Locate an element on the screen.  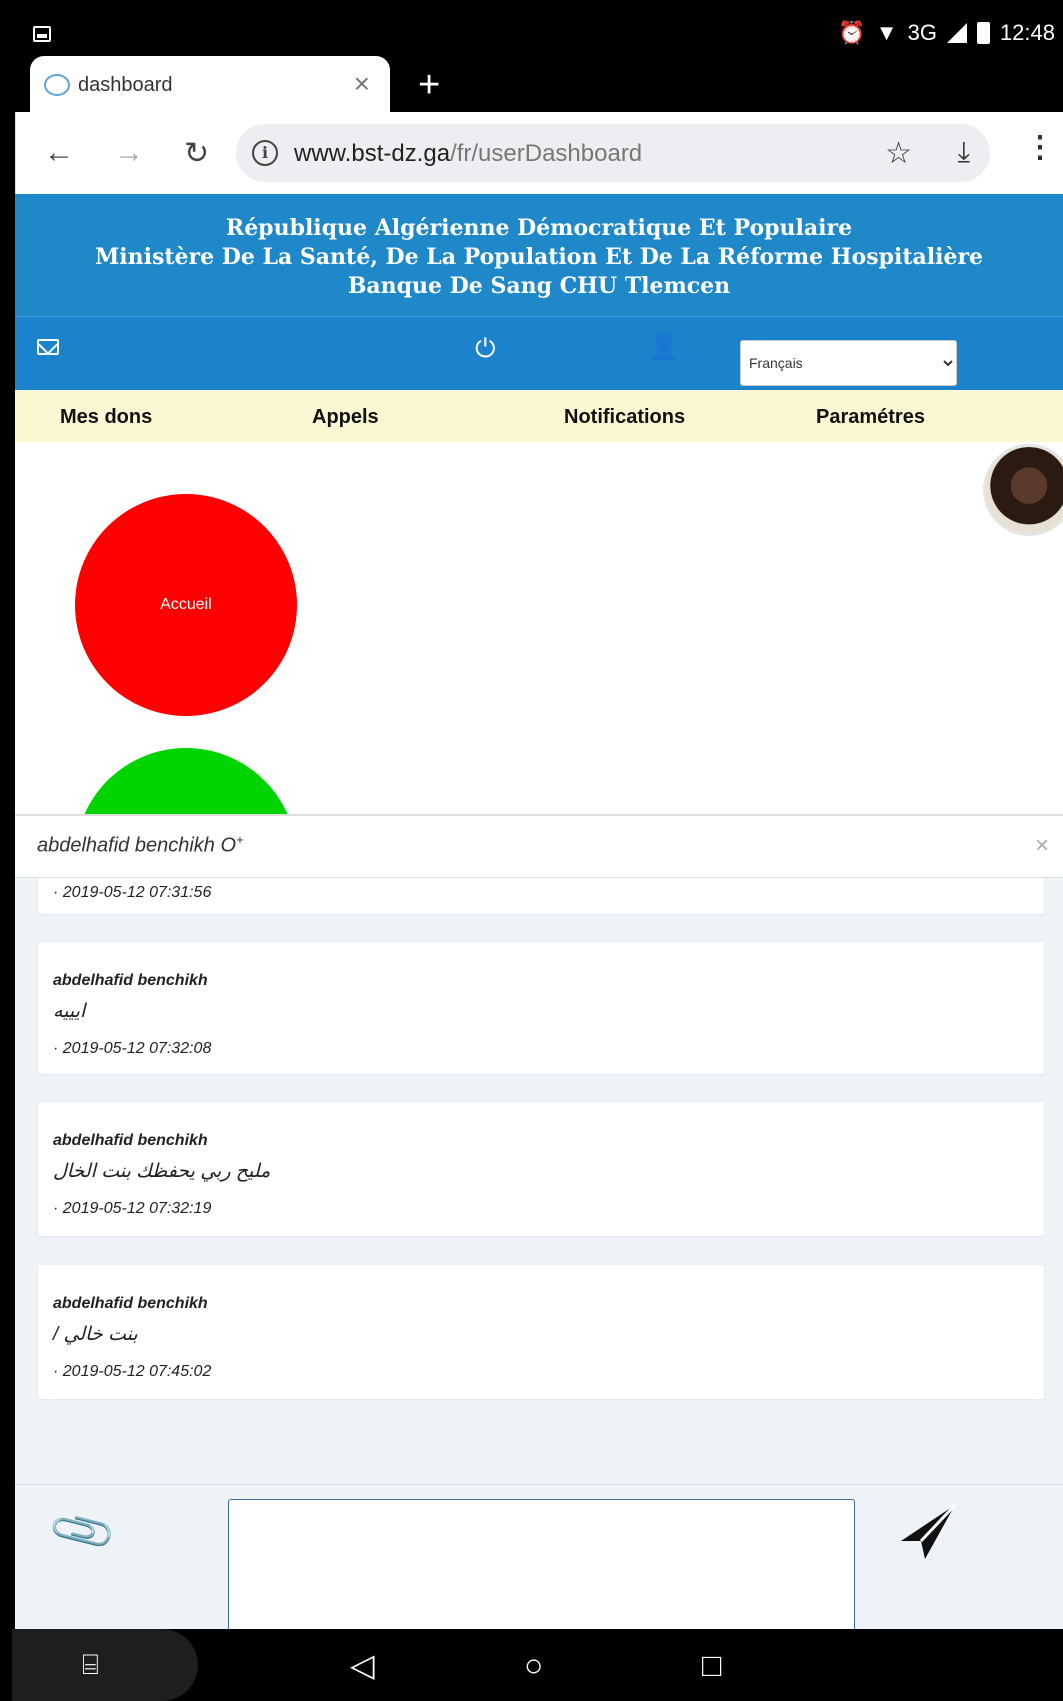
mail-icon is located at coordinates (48, 347).